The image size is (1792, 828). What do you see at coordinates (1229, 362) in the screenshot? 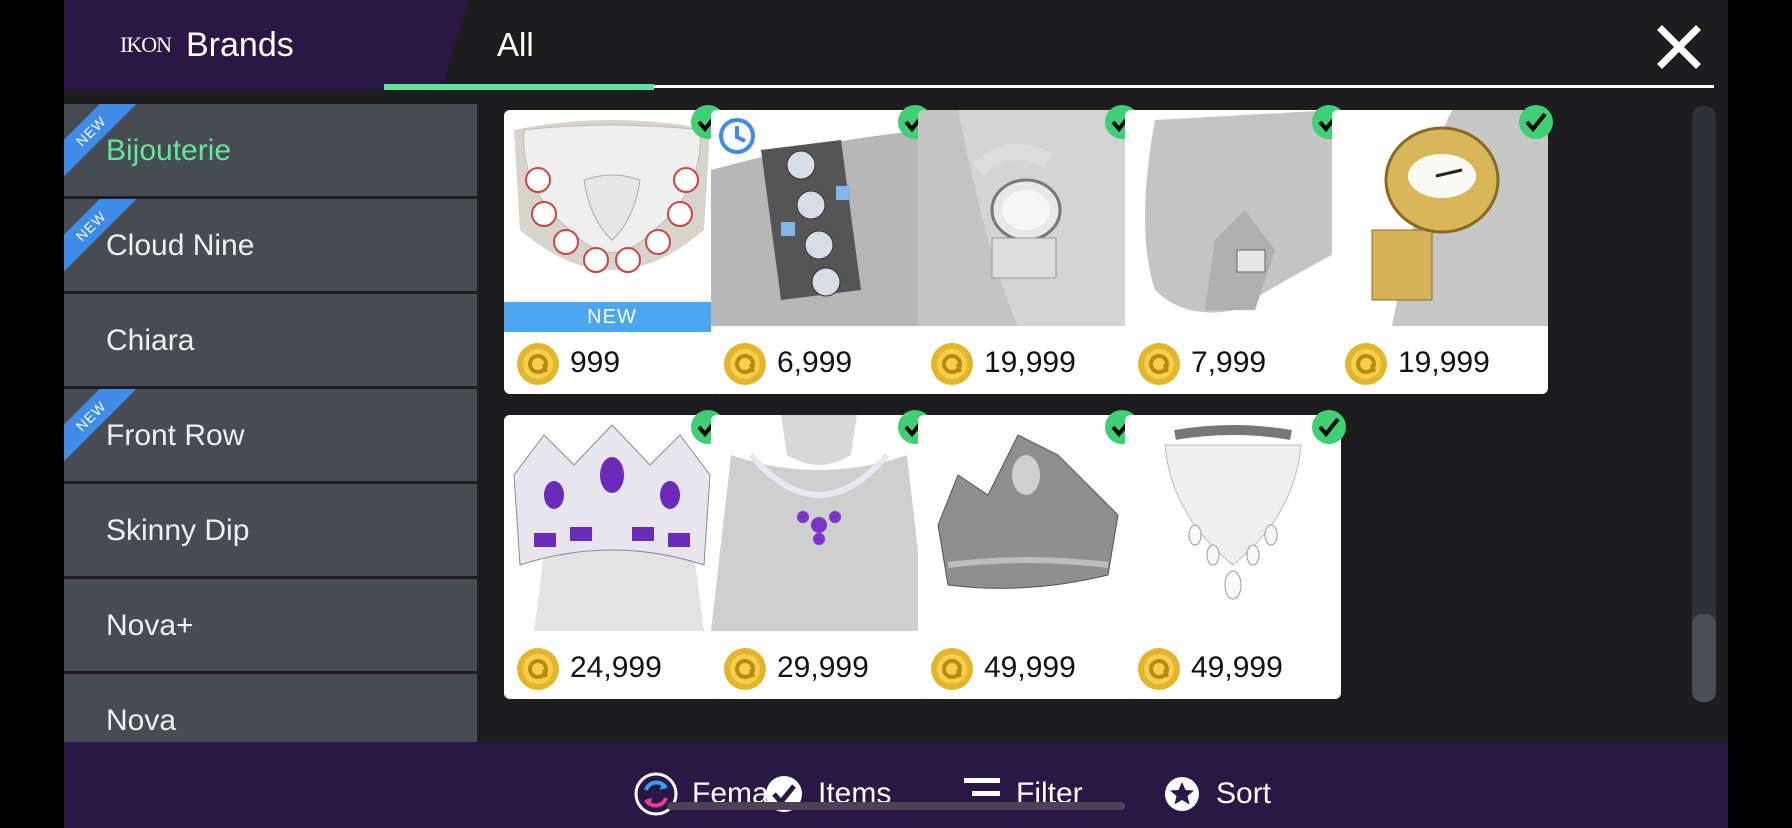
I see `item-price: 7,999` at bounding box center [1229, 362].